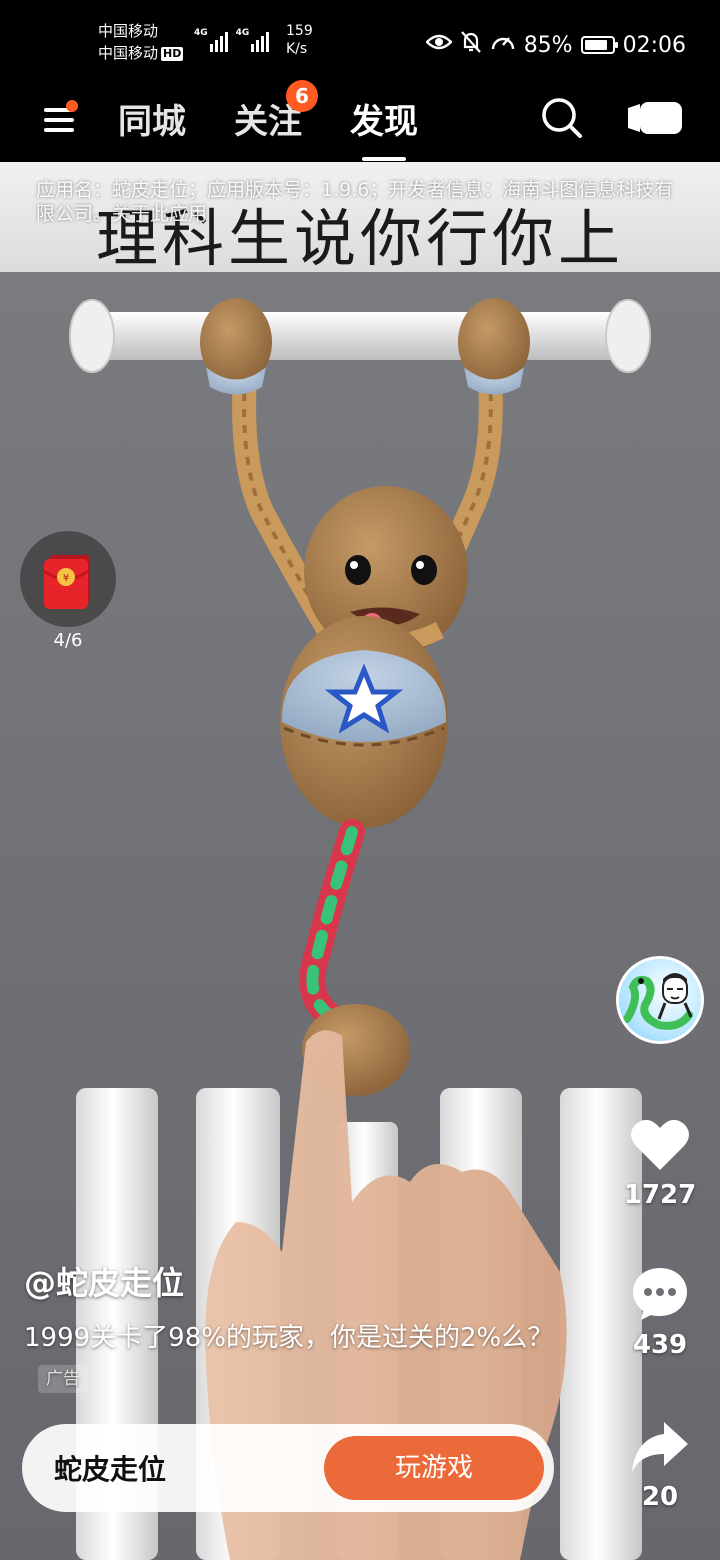  What do you see at coordinates (654, 45) in the screenshot?
I see `clock: 02:06` at bounding box center [654, 45].